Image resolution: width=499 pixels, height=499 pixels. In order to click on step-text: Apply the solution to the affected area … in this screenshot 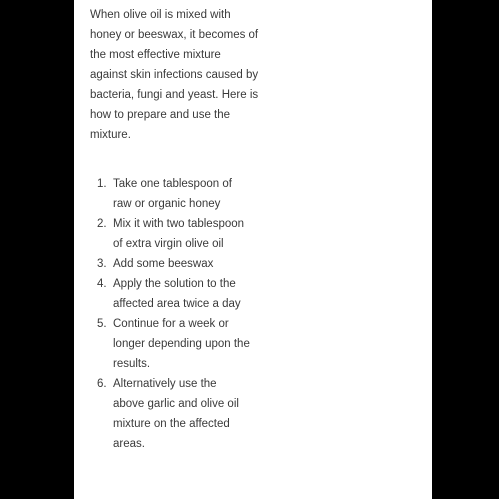, I will do `click(177, 294)`.